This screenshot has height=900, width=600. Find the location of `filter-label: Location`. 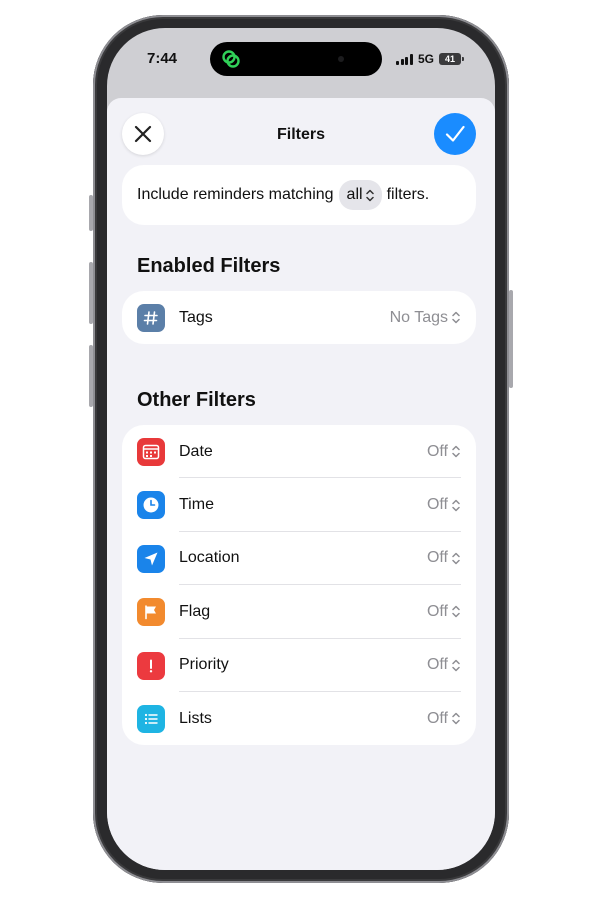

filter-label: Location is located at coordinates (209, 558).